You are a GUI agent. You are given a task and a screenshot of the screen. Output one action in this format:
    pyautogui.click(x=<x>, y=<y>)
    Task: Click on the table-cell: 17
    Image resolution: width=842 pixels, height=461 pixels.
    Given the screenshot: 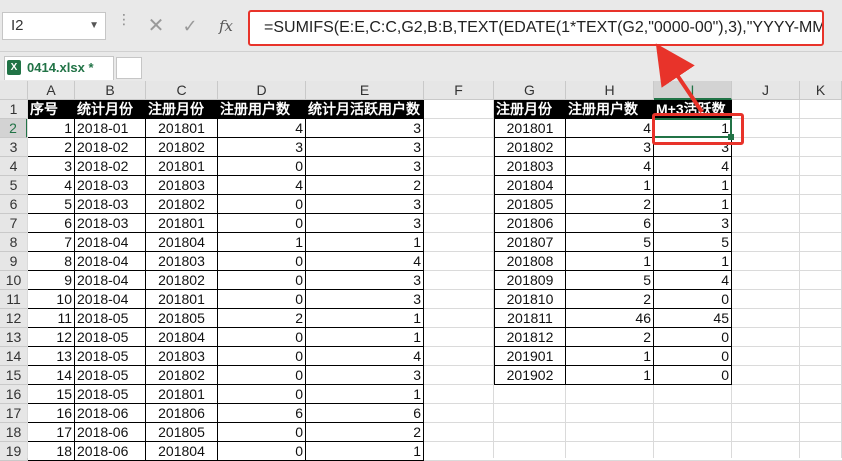 What is the action you would take?
    pyautogui.click(x=51, y=432)
    